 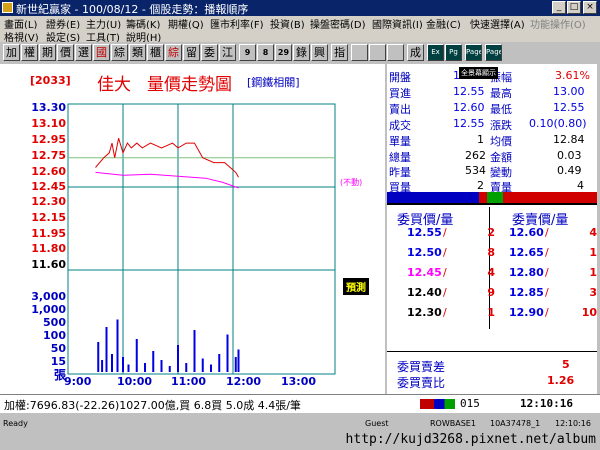 I want to click on xtick-4: 13:00, so click(x=299, y=381).